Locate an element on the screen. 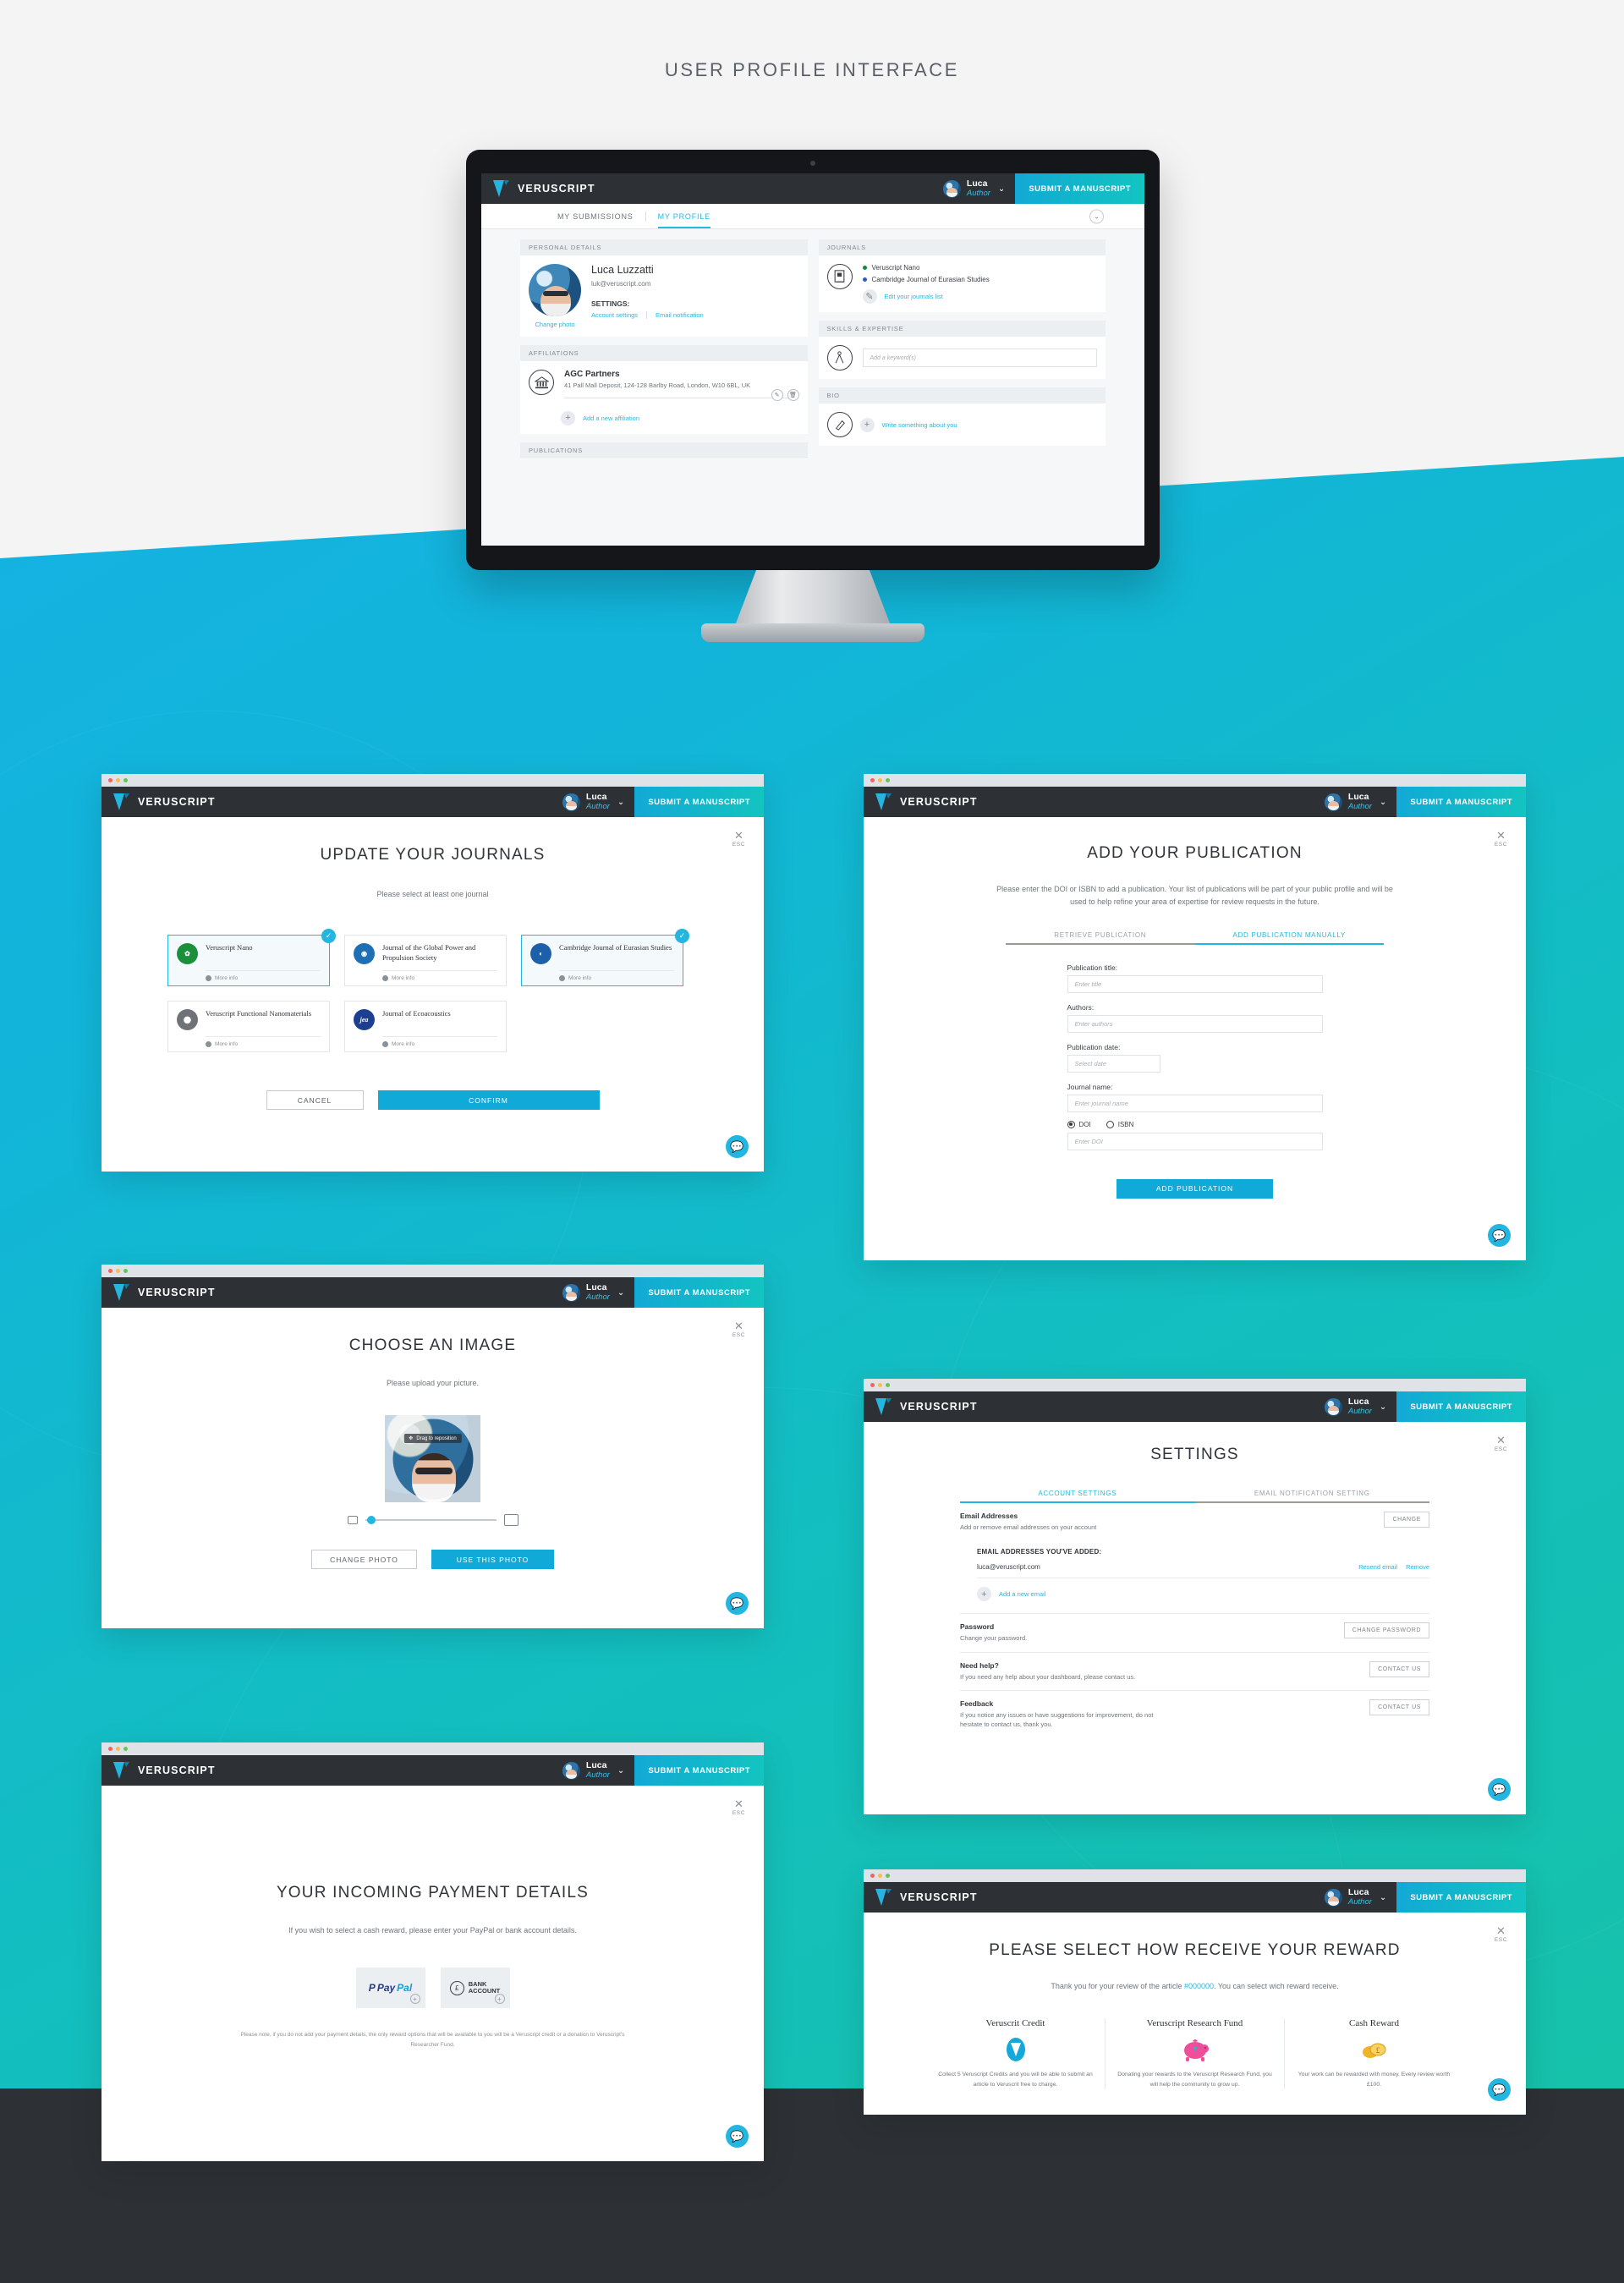  authors-input: Enter authors is located at coordinates (1195, 1023).